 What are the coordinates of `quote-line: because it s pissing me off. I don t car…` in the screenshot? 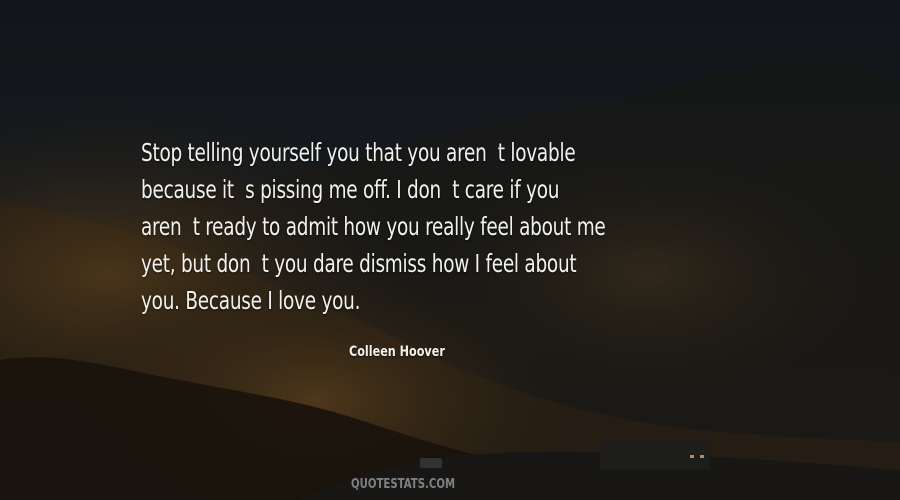 It's located at (350, 189).